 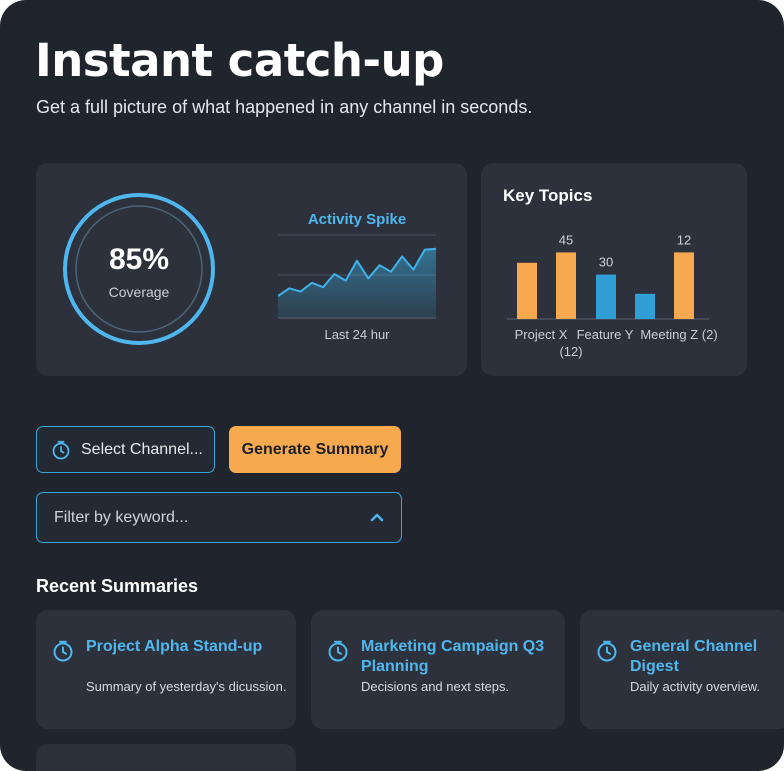 I want to click on topic-bar-value-label: 12, so click(x=684, y=239).